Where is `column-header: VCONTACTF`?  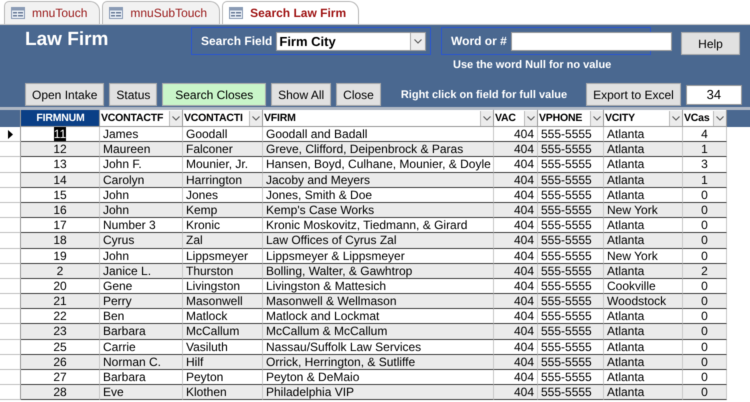 column-header: VCONTACTF is located at coordinates (141, 118).